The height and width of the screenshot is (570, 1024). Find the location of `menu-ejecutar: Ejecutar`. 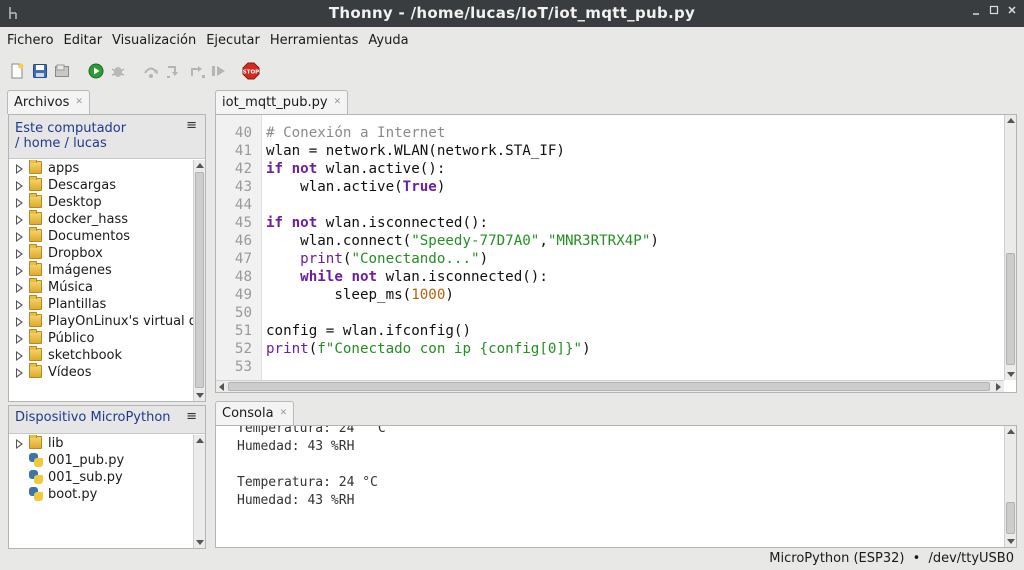

menu-ejecutar: Ejecutar is located at coordinates (233, 40).